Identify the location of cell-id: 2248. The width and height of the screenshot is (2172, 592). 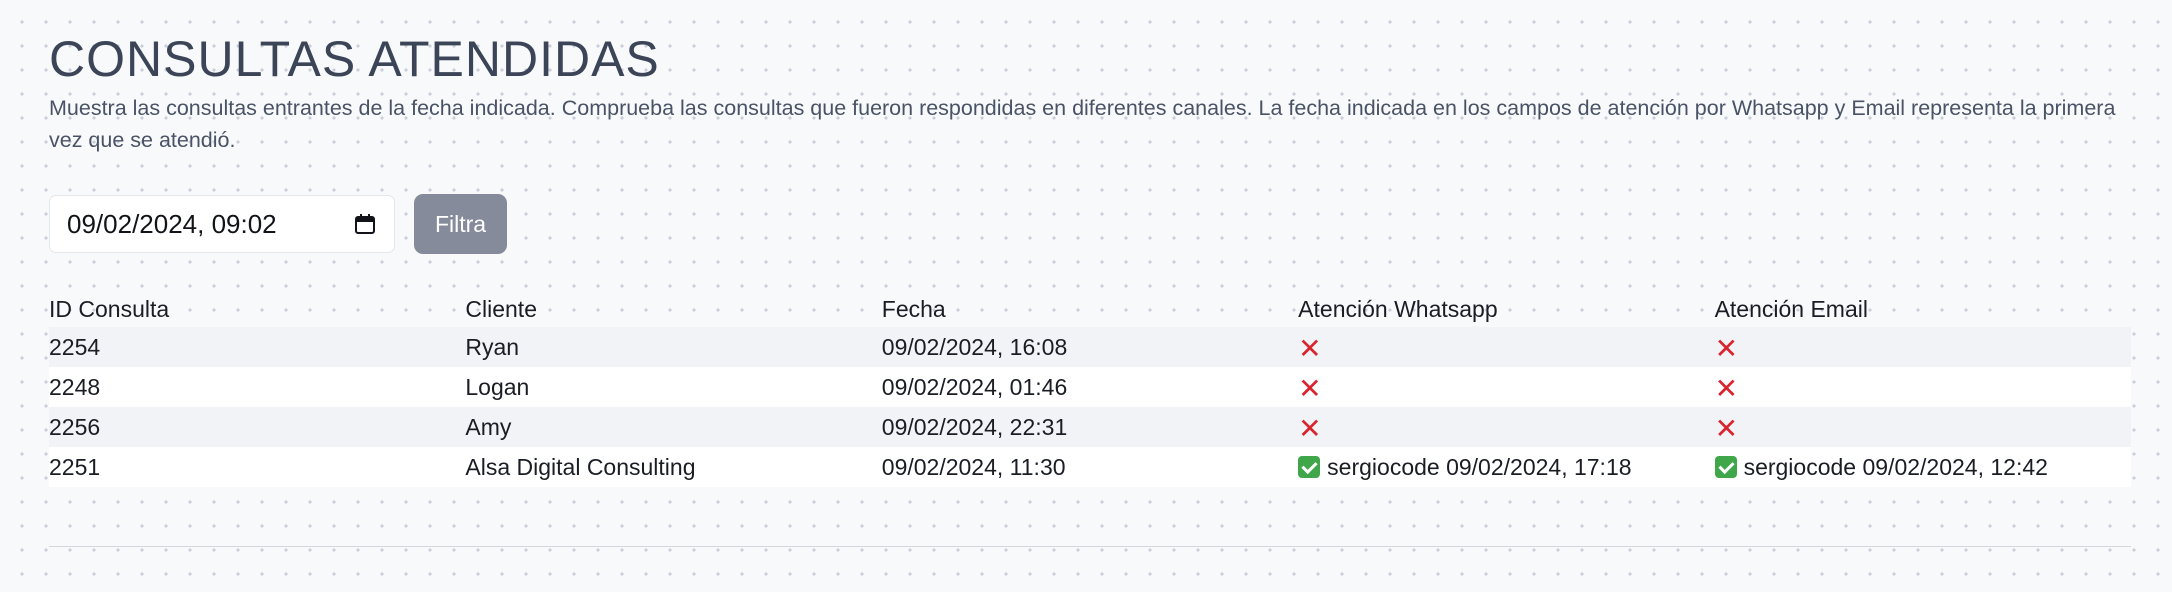
(257, 387).